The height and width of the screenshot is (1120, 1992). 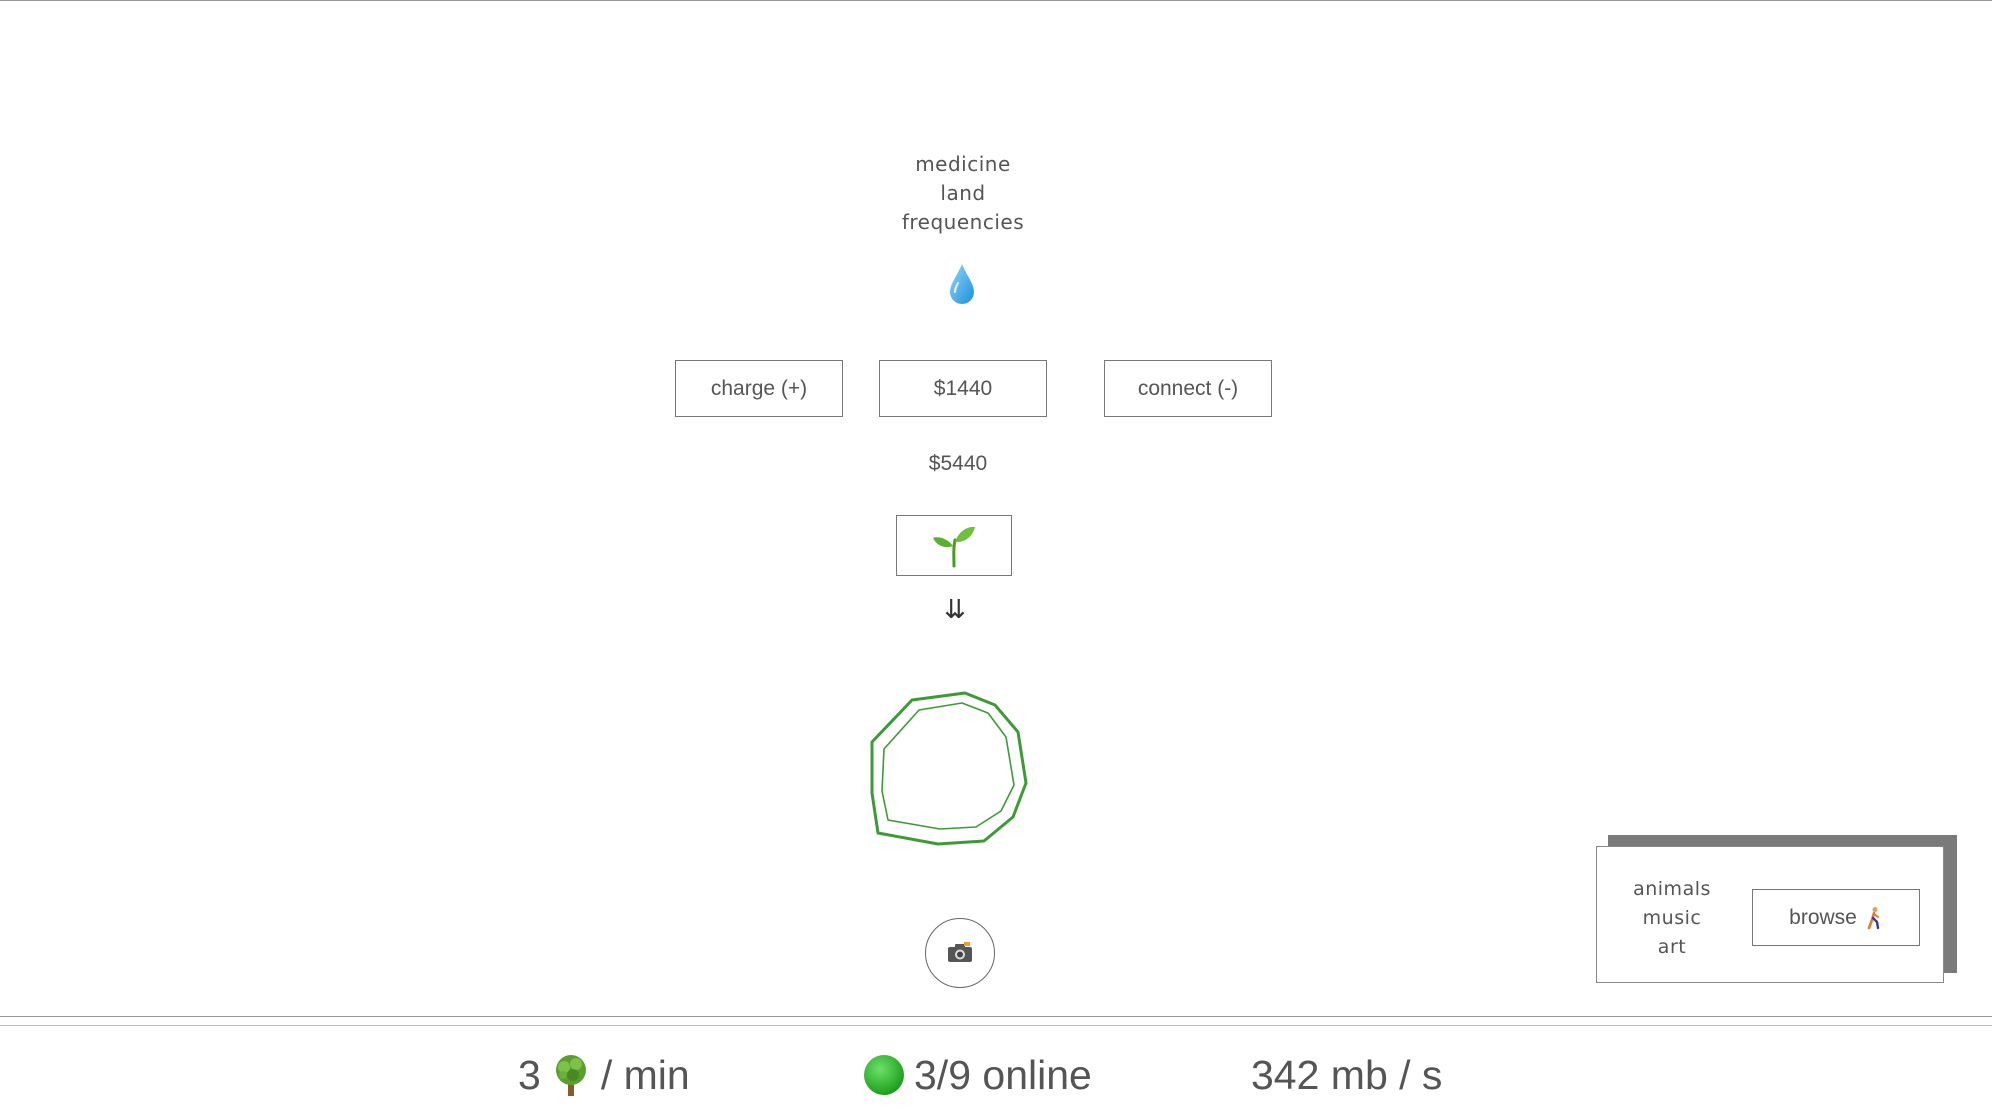 What do you see at coordinates (884, 1075) in the screenshot?
I see `green-circle-icon` at bounding box center [884, 1075].